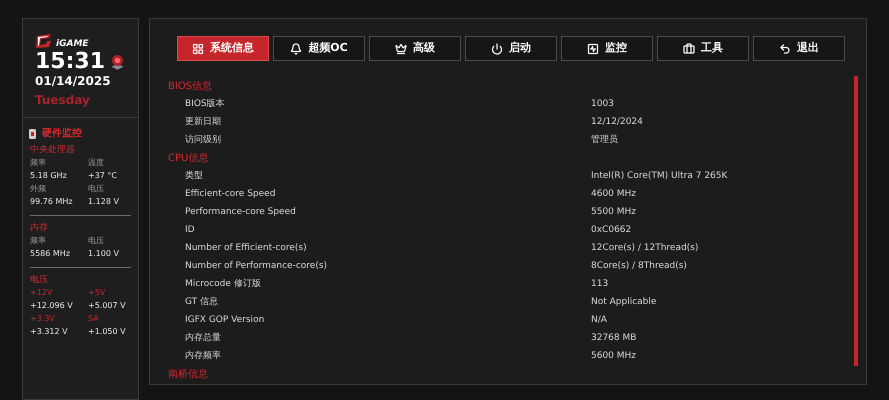 This screenshot has width=889, height=400. Describe the element at coordinates (785, 48) in the screenshot. I see `undo-icon` at that location.